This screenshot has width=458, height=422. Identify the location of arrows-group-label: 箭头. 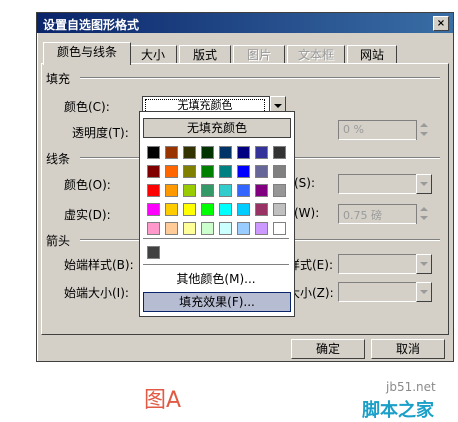
(58, 241).